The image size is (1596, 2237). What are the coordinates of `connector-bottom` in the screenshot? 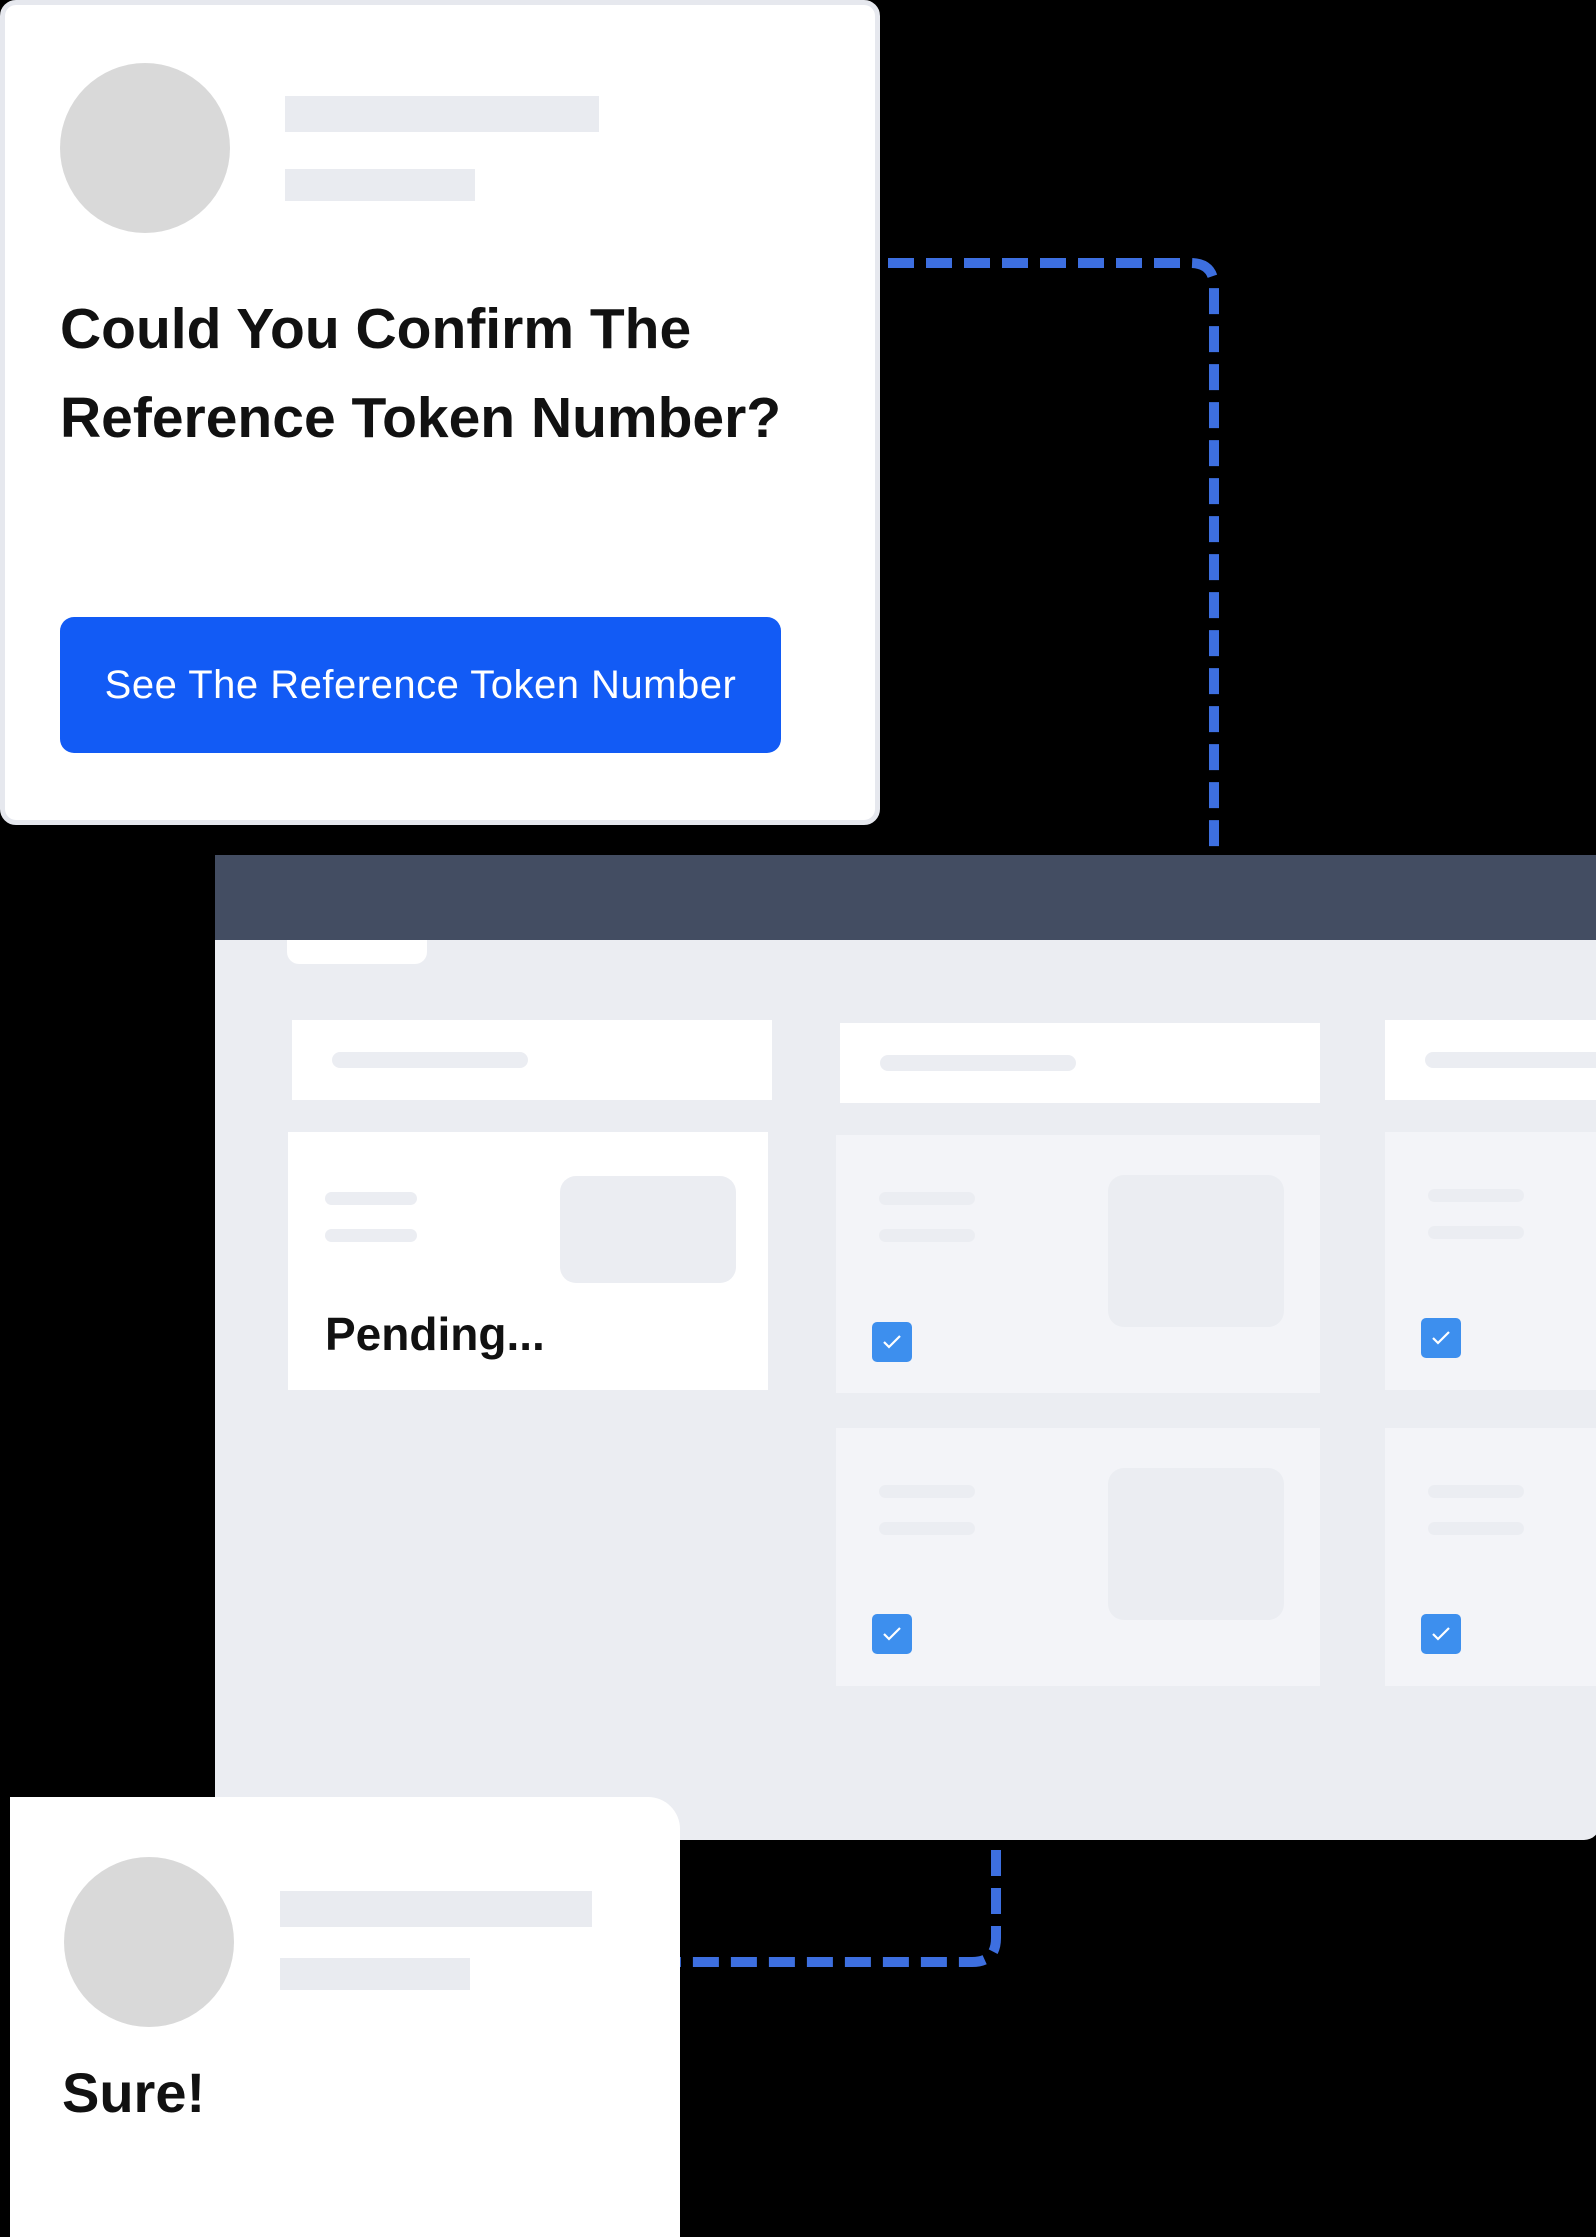 It's located at (830, 1908).